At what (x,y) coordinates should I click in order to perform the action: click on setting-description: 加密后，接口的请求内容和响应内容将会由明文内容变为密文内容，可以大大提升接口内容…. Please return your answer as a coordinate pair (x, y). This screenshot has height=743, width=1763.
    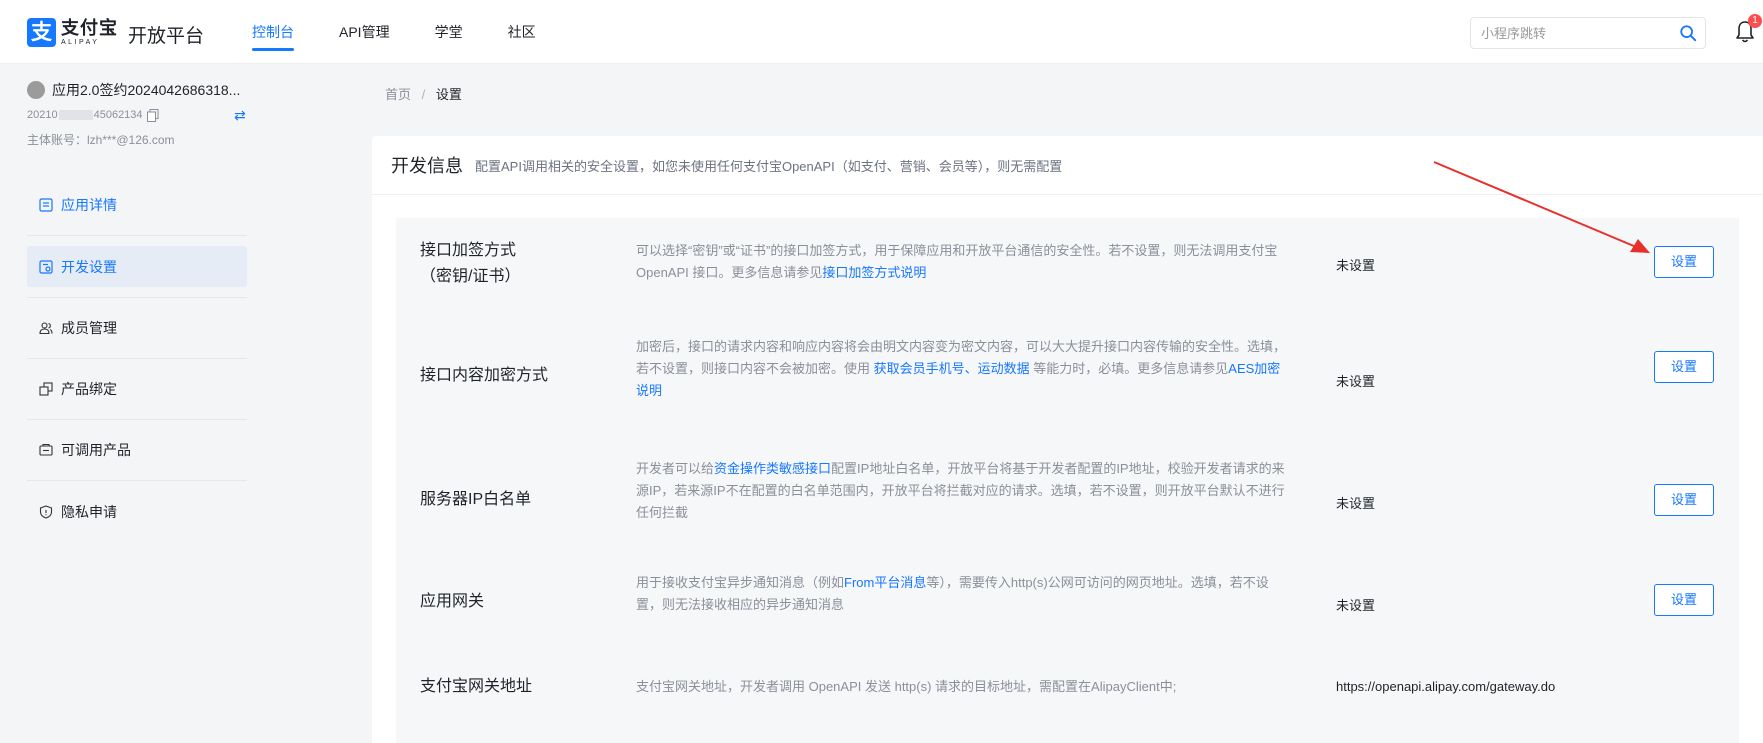
    Looking at the image, I should click on (961, 368).